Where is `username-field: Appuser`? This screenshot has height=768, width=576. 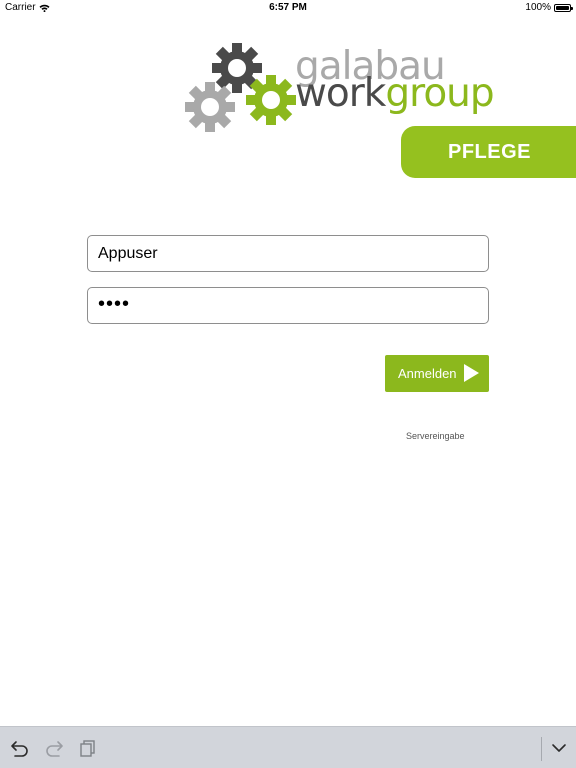 username-field: Appuser is located at coordinates (288, 253).